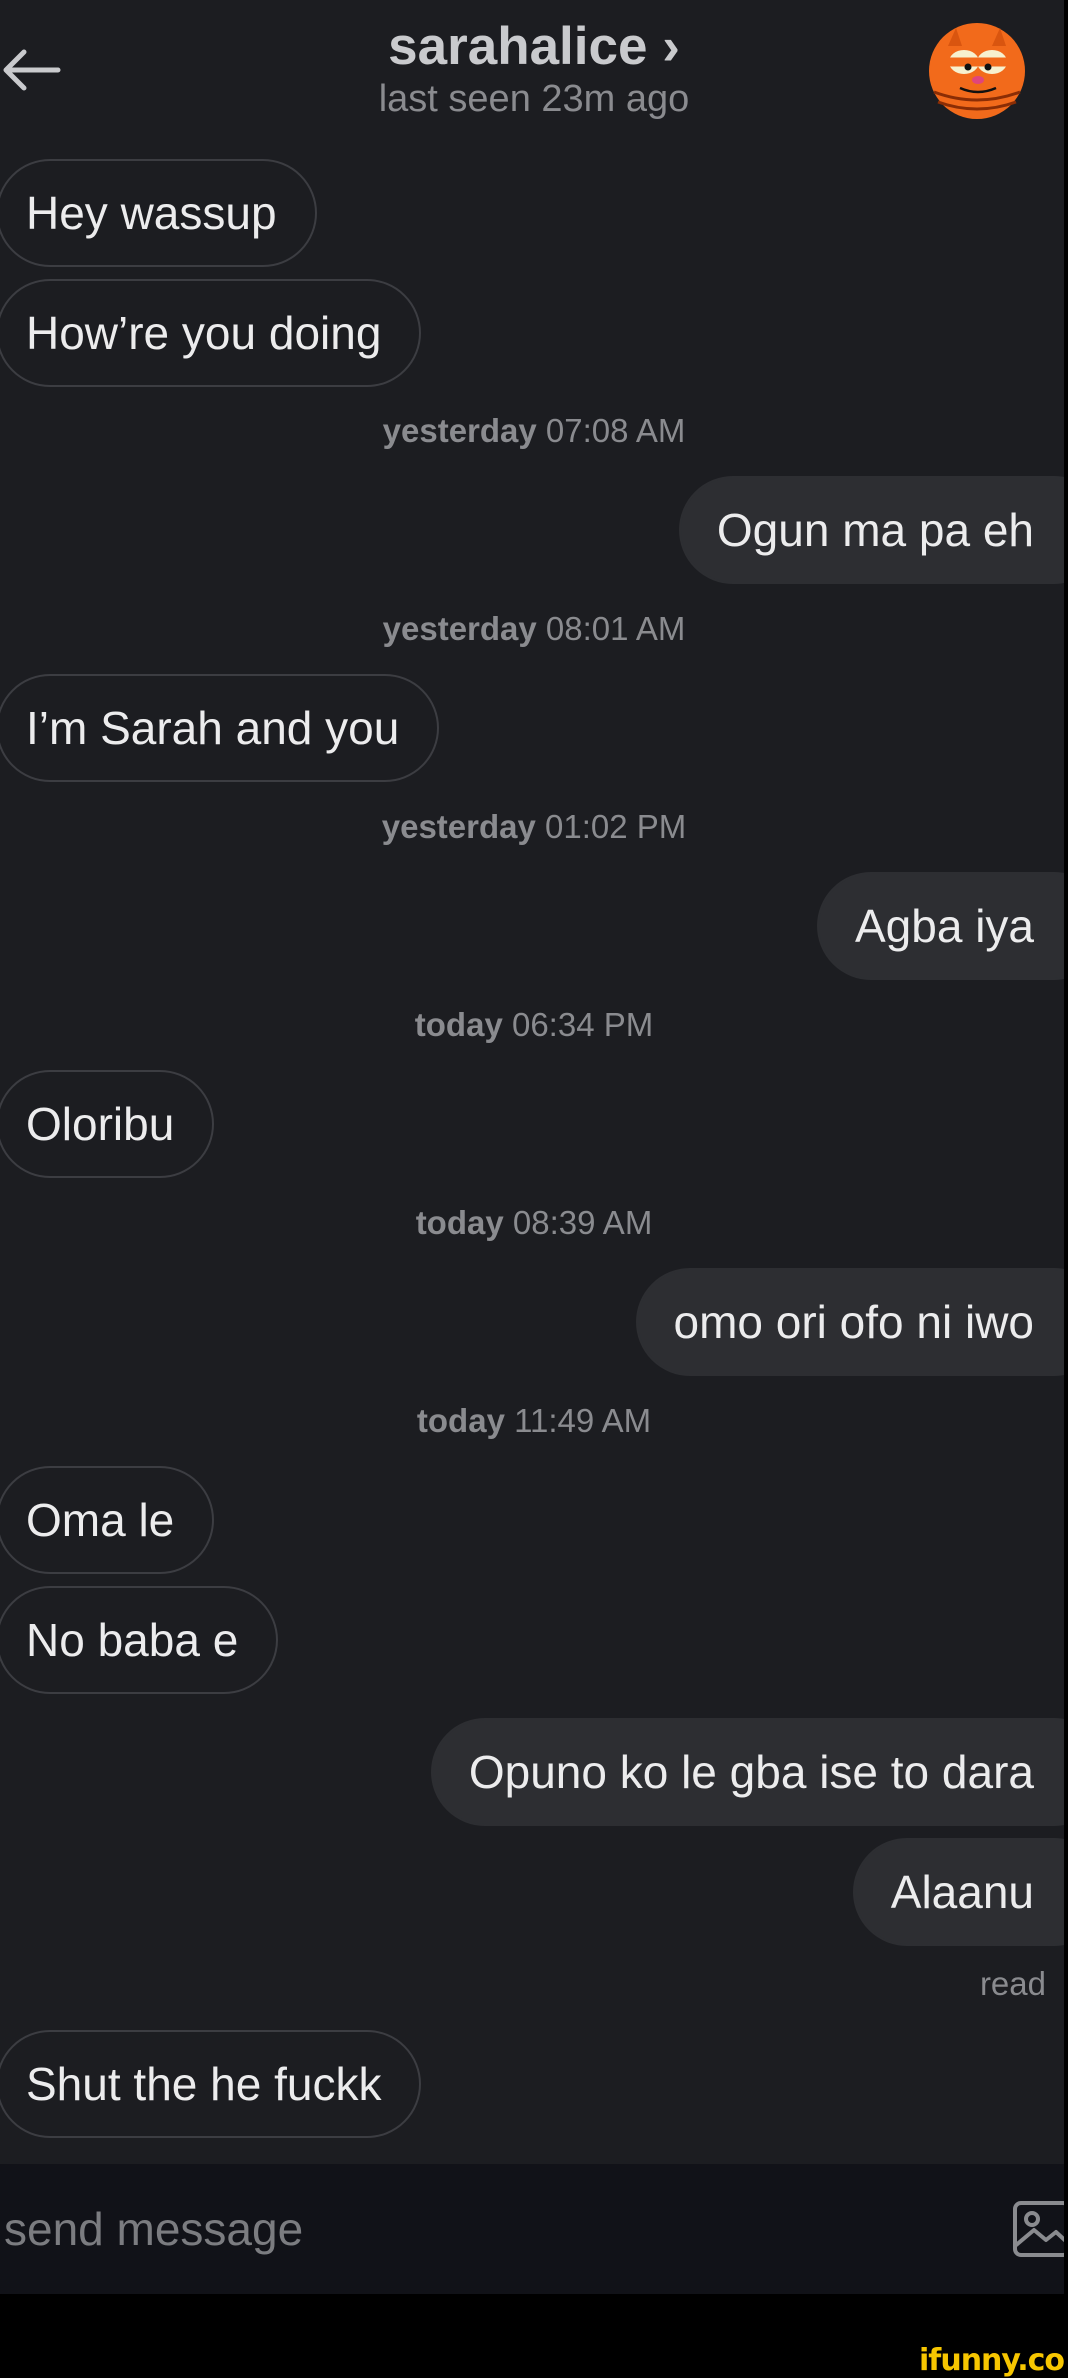  I want to click on read-receipt: read, so click(1012, 1983).